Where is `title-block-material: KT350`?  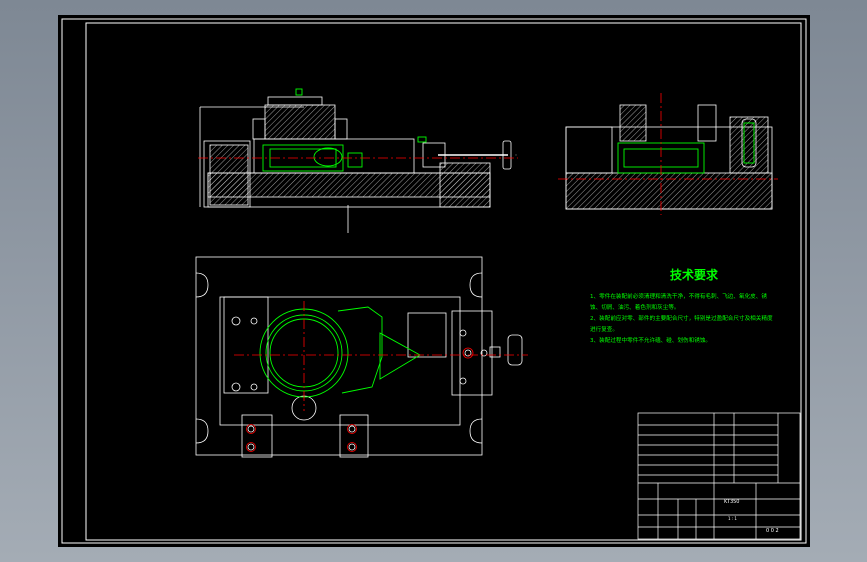
title-block-material: KT350 is located at coordinates (732, 502).